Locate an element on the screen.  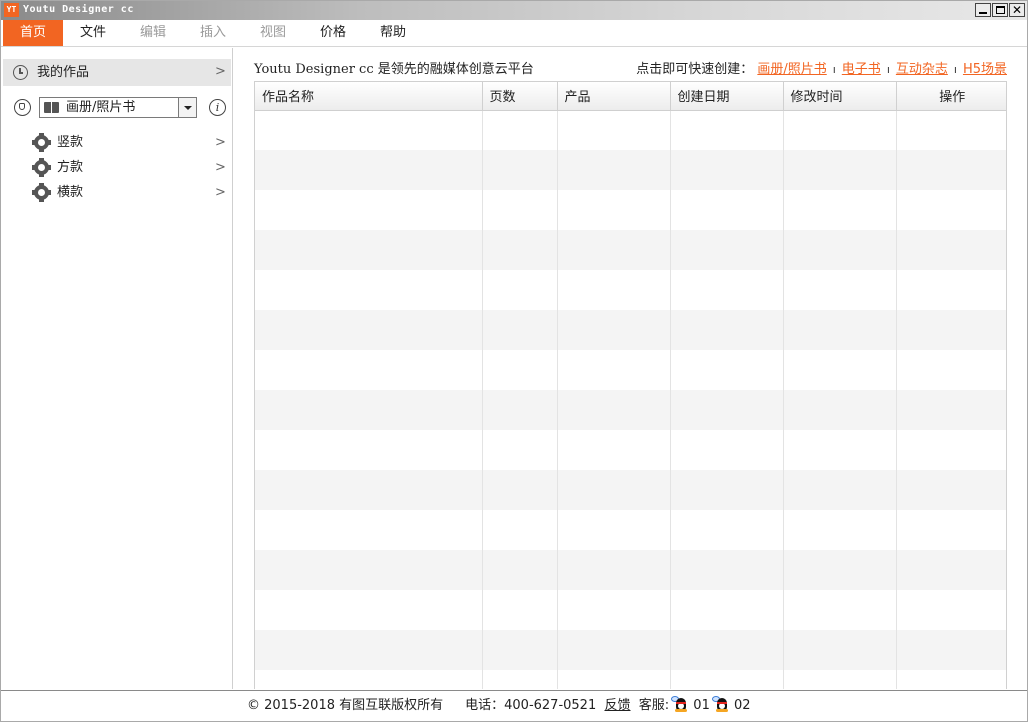
quick-create-label: 点击即可快速创建： is located at coordinates (695, 69).